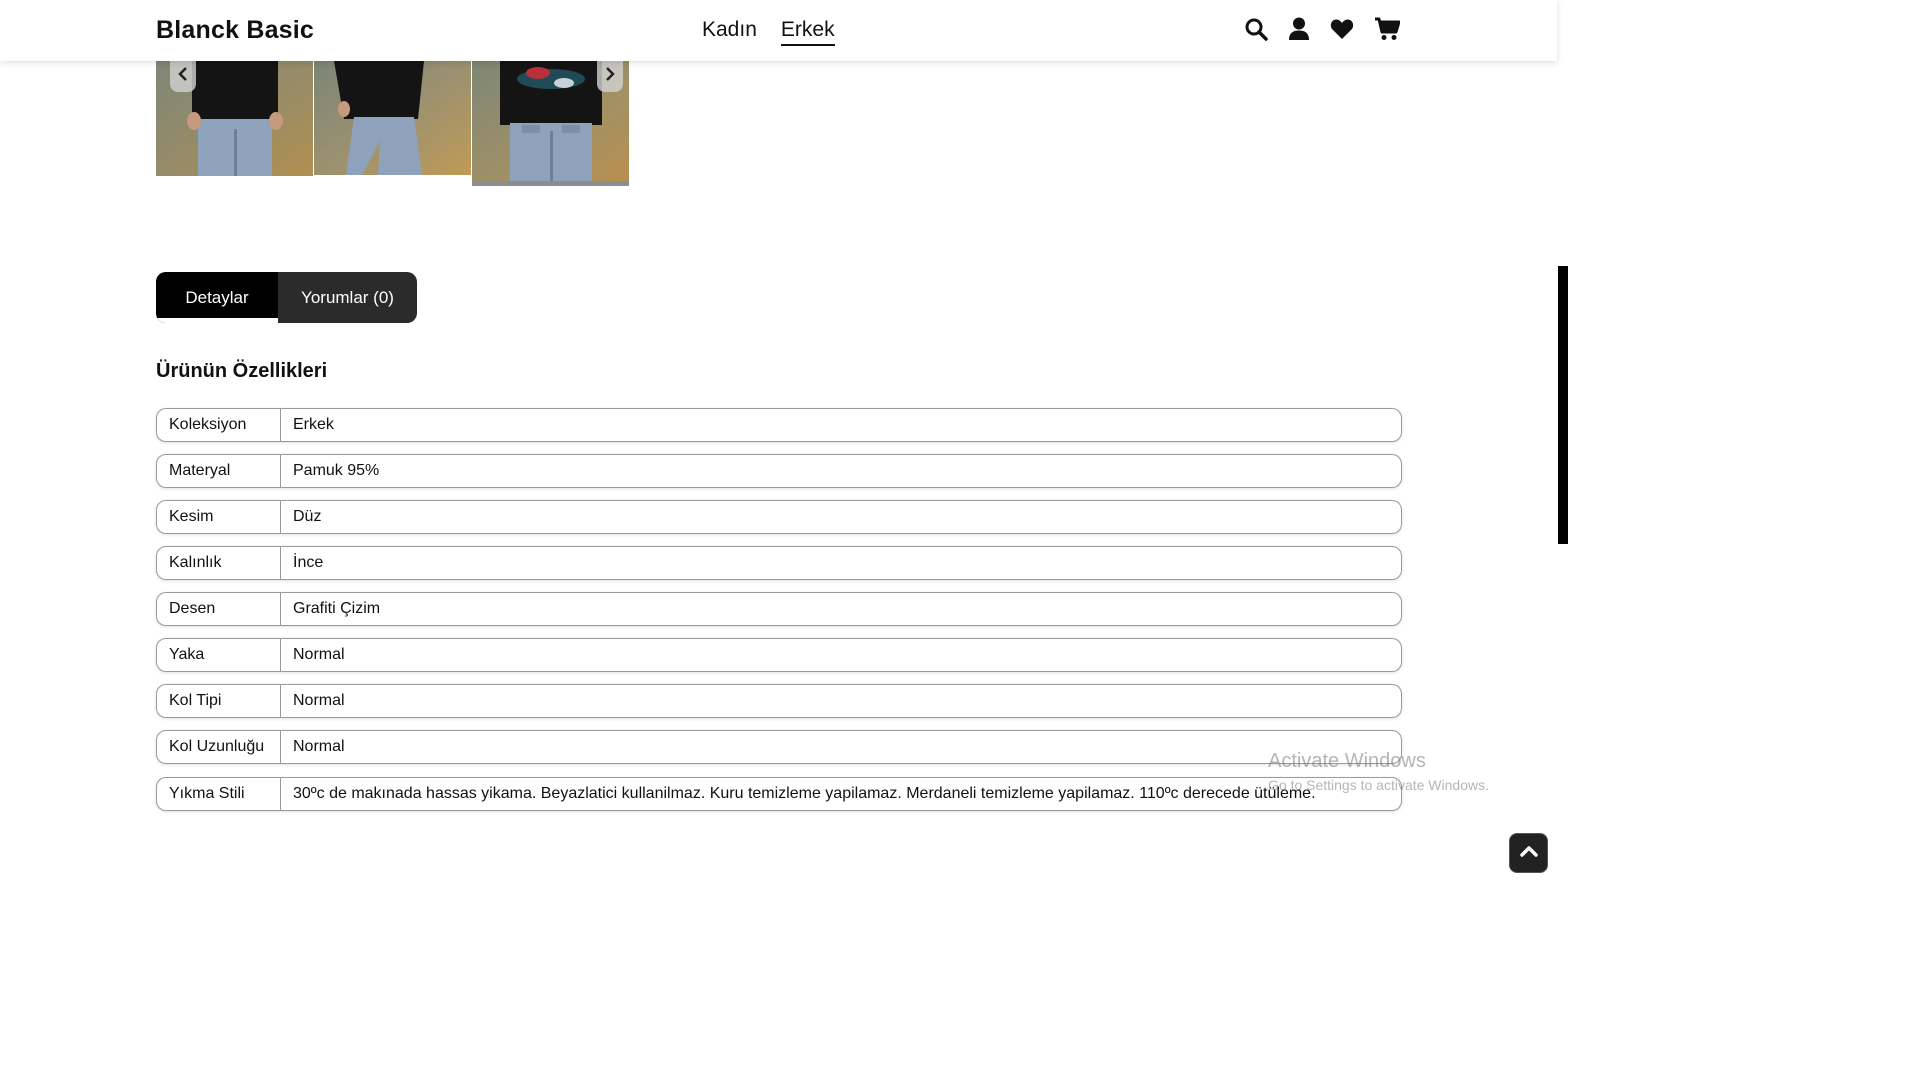 This screenshot has height=1080, width=1920. I want to click on section-title: Ürünün Özellikleri, so click(242, 371).